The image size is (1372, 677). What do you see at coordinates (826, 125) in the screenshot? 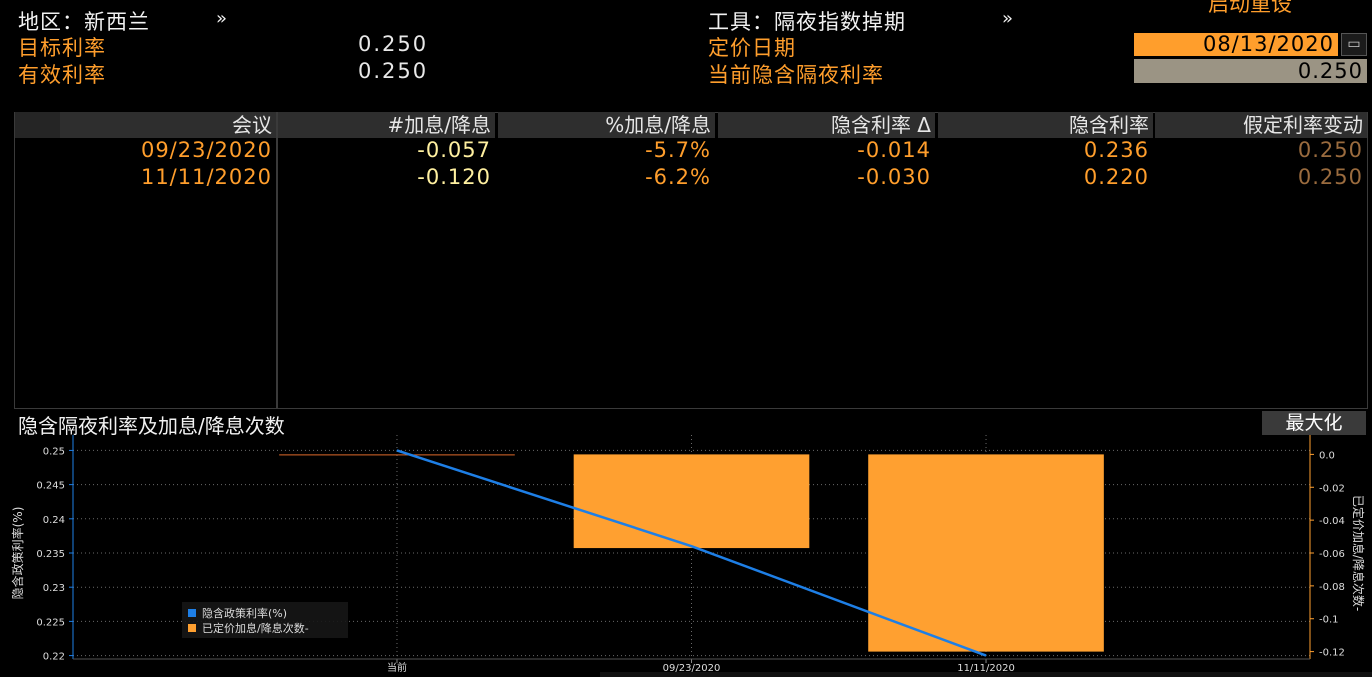
I see `col-header-implied-rate-delta: 隐含利率 Δ` at bounding box center [826, 125].